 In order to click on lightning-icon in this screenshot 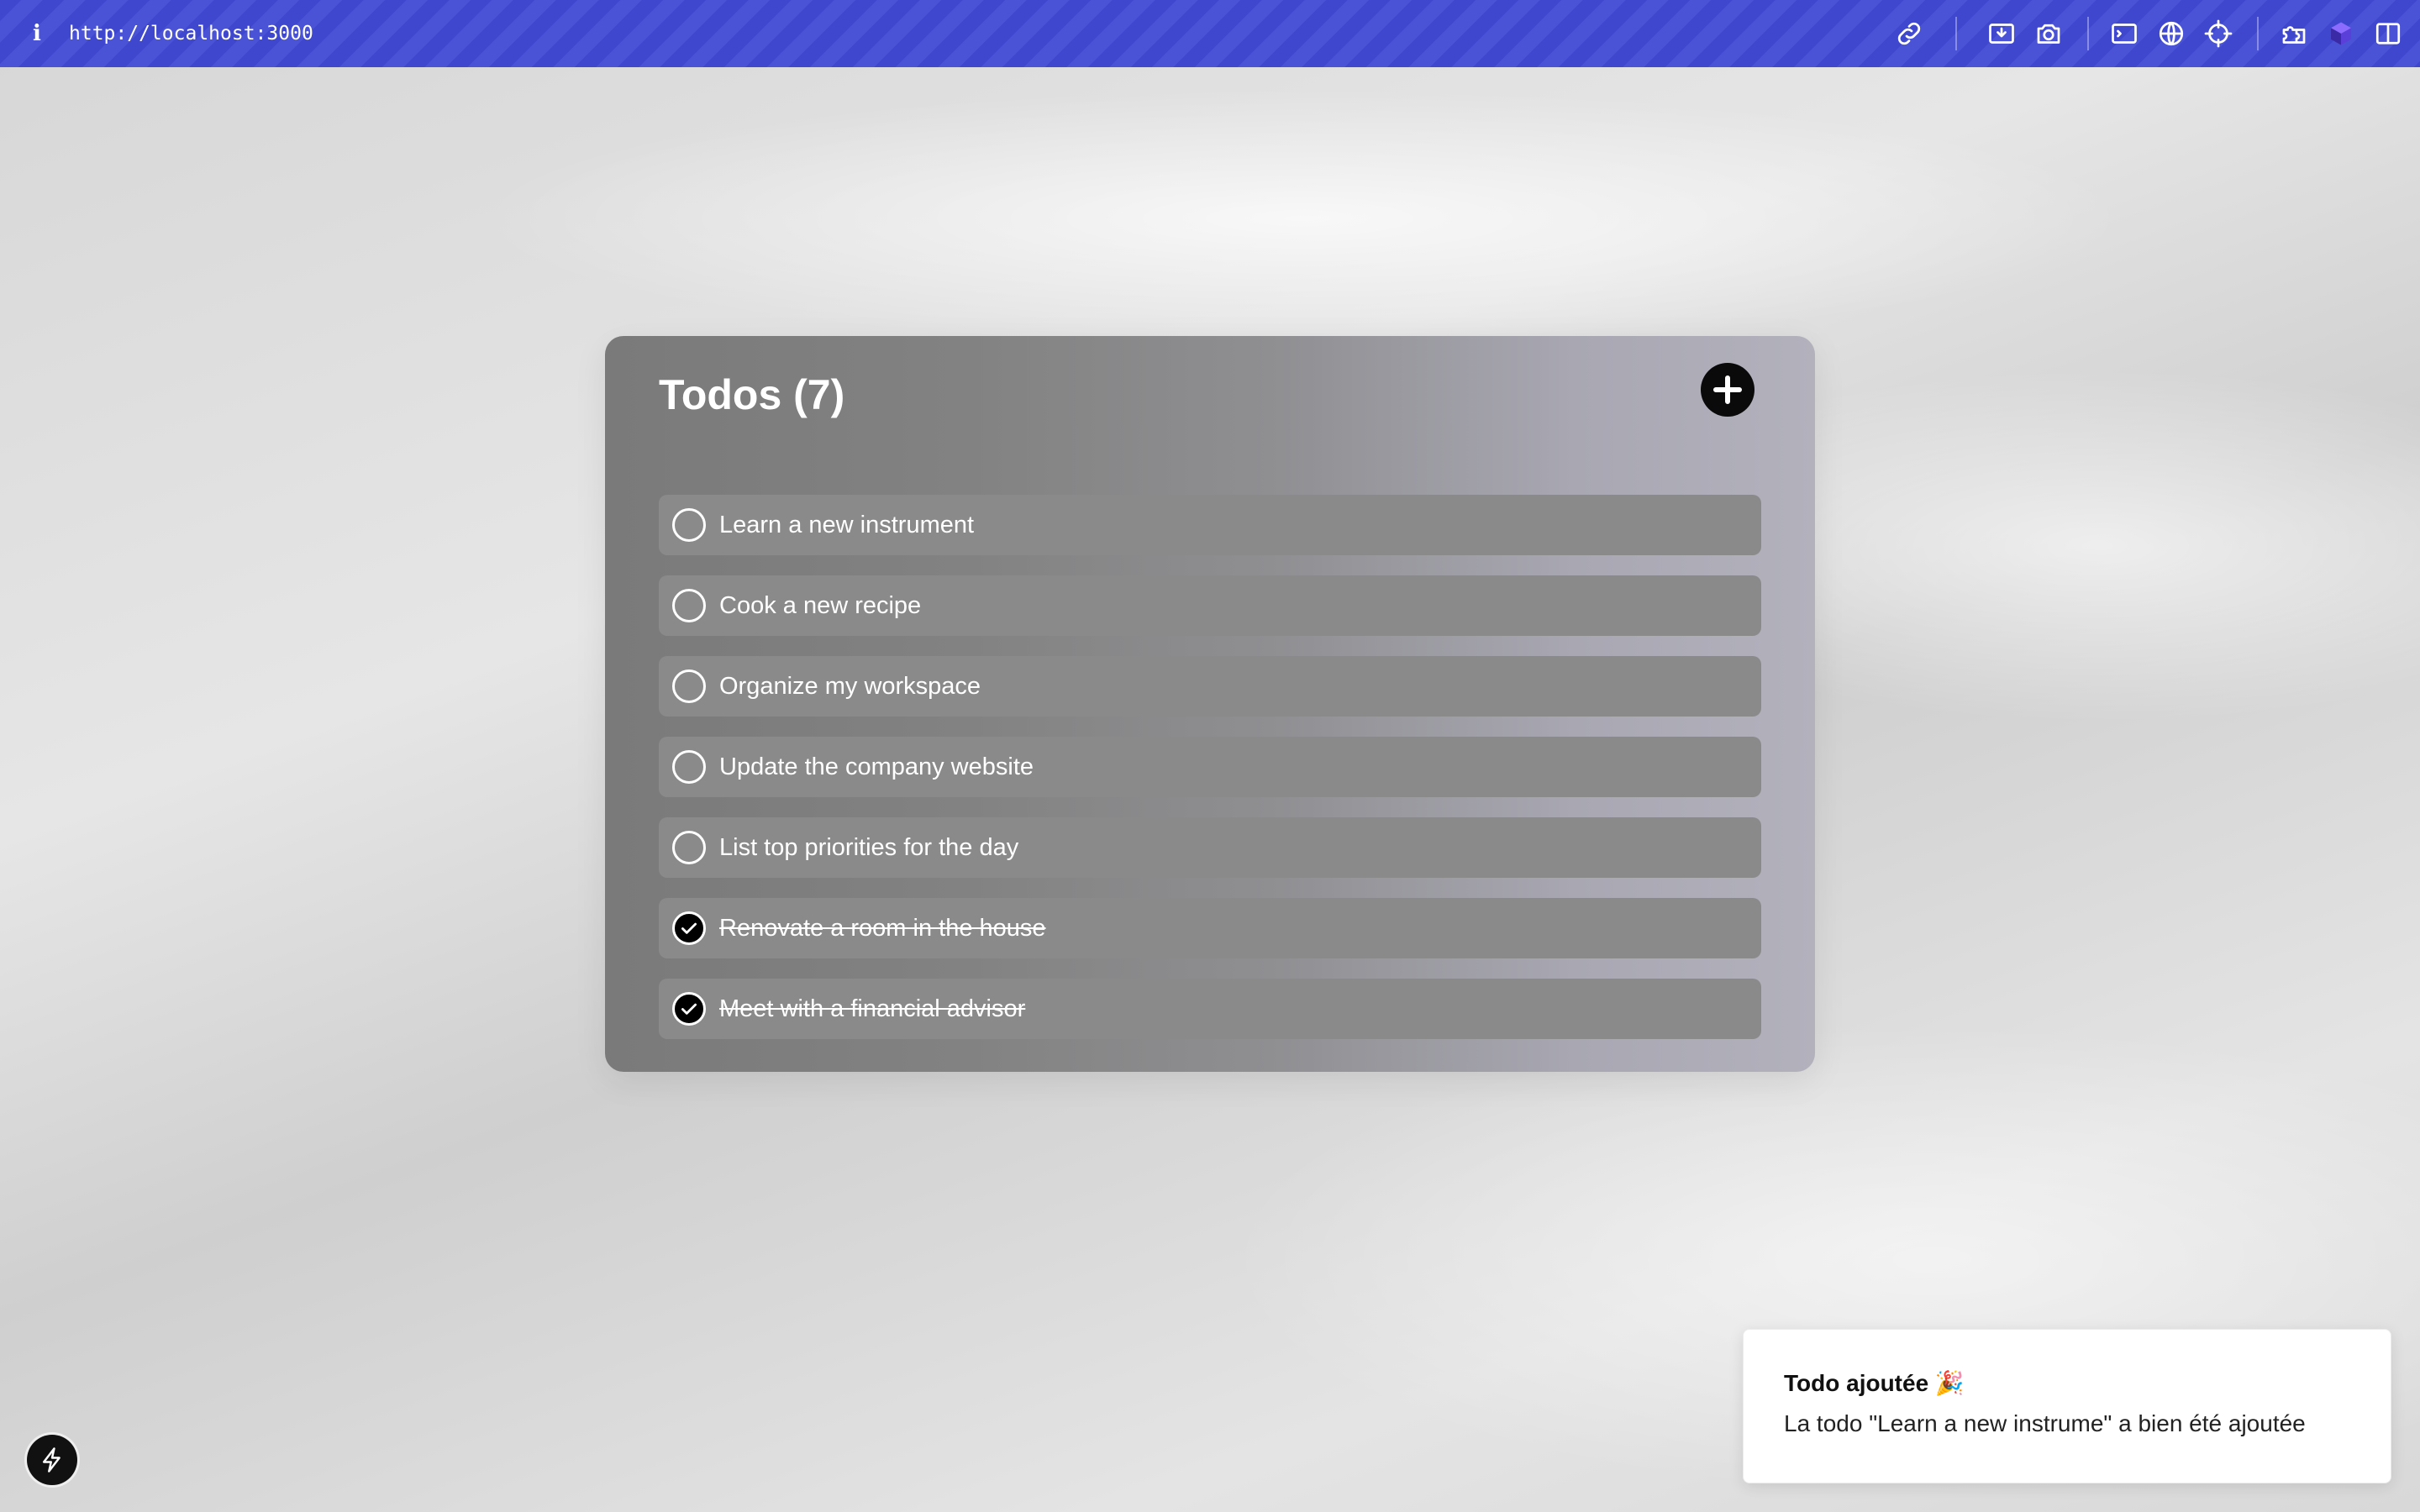, I will do `click(51, 1460)`.